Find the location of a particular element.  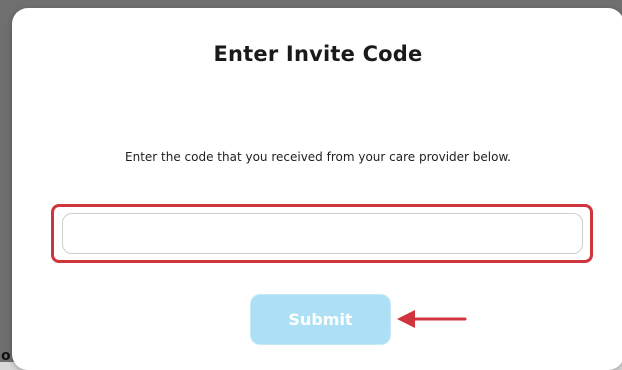

invite-code-input is located at coordinates (322, 233).